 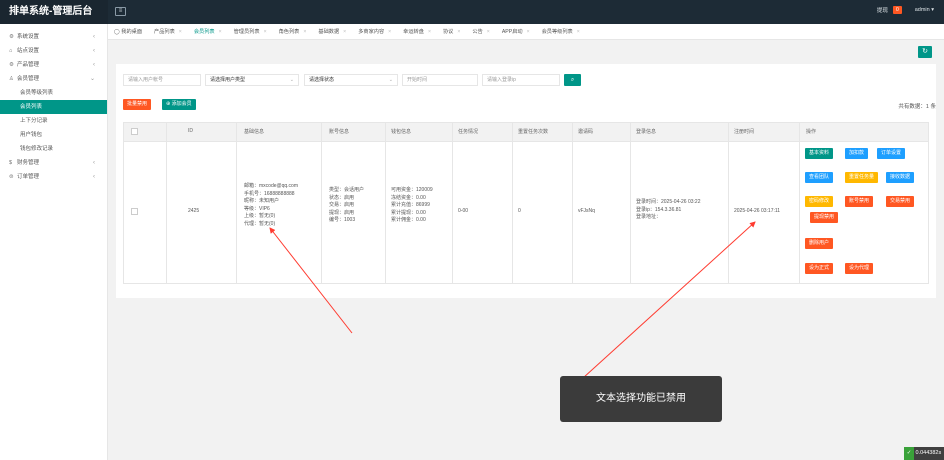 I want to click on sidebar-sub-wallet: 用户钱包, so click(x=53, y=135).